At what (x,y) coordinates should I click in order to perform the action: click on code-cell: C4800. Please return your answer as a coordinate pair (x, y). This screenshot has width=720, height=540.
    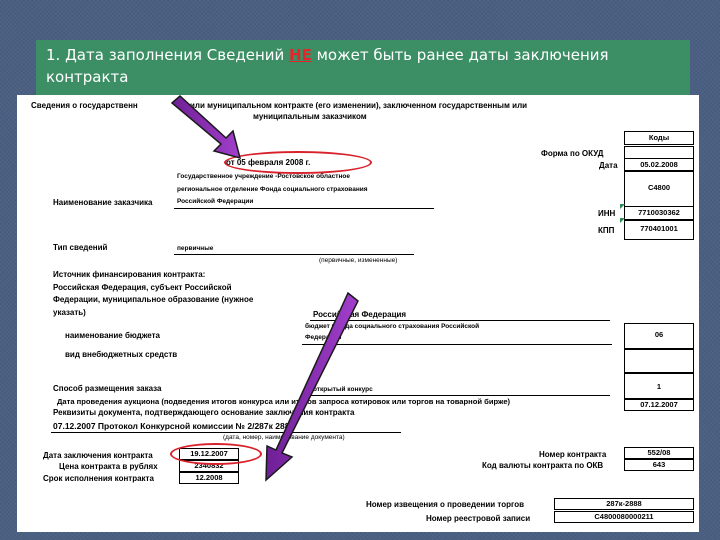
    Looking at the image, I should click on (659, 189).